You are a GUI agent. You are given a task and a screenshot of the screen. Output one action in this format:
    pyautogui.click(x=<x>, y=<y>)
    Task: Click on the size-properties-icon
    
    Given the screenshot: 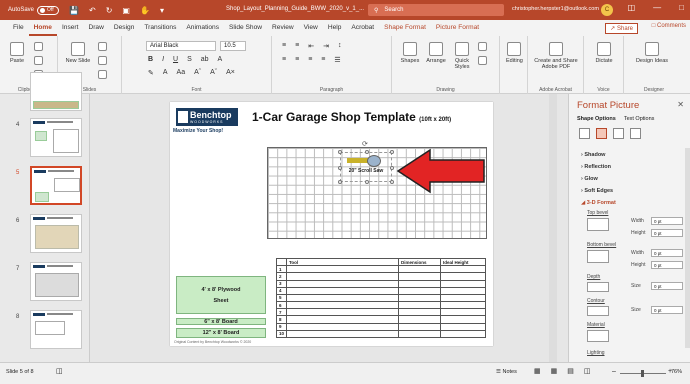 What is the action you would take?
    pyautogui.click(x=618, y=133)
    